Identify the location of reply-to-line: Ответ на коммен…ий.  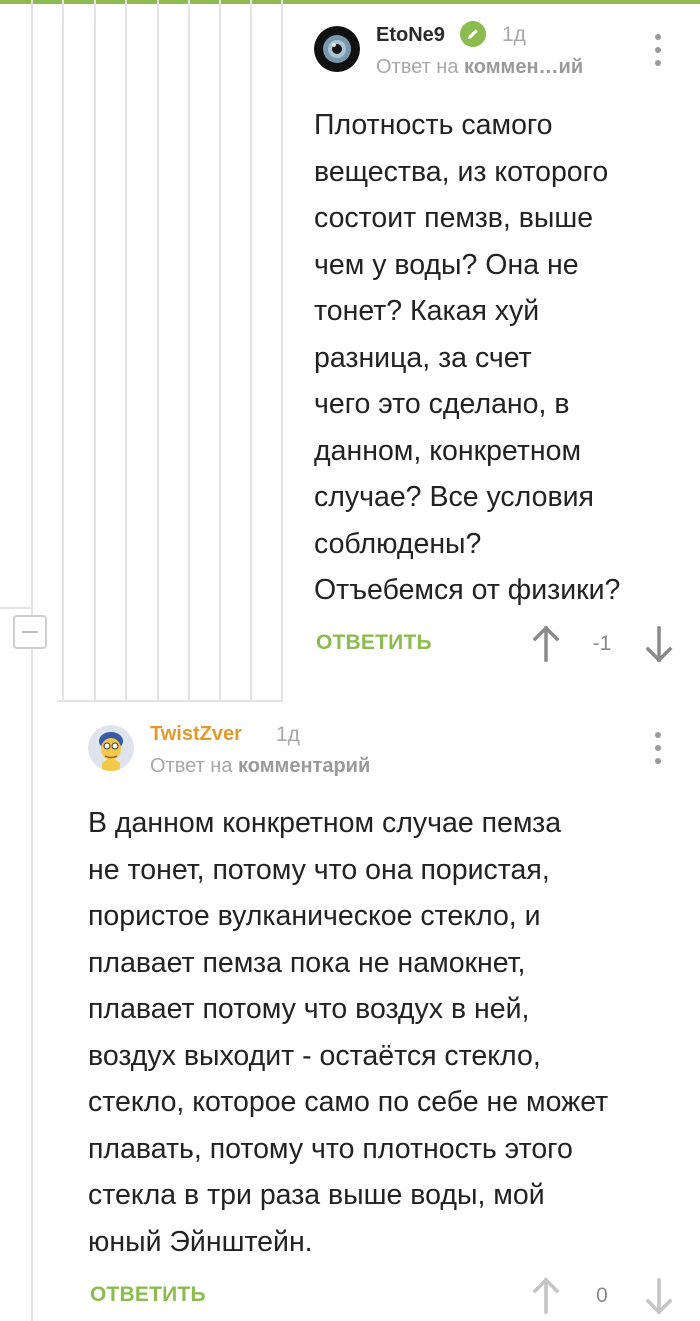
(479, 67).